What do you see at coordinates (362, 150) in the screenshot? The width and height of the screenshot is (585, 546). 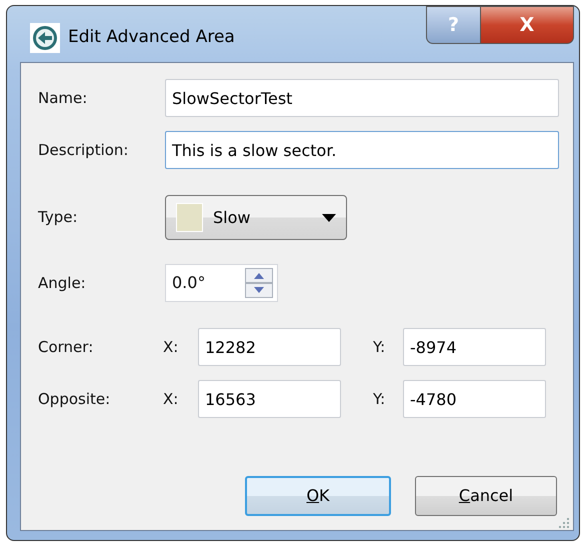 I see `text-field: This is a slow sector.` at bounding box center [362, 150].